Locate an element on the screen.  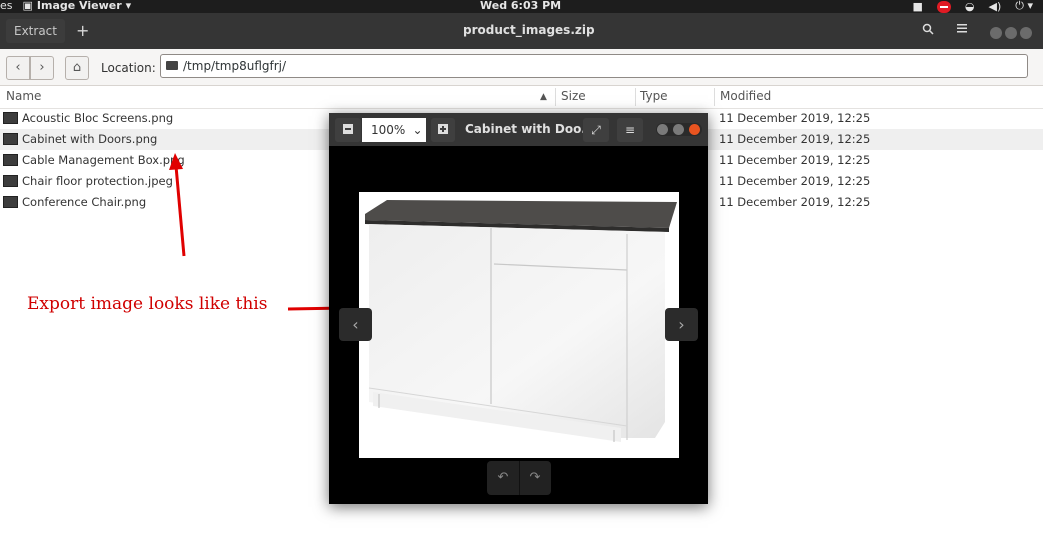
displayed-image is located at coordinates (519, 325).